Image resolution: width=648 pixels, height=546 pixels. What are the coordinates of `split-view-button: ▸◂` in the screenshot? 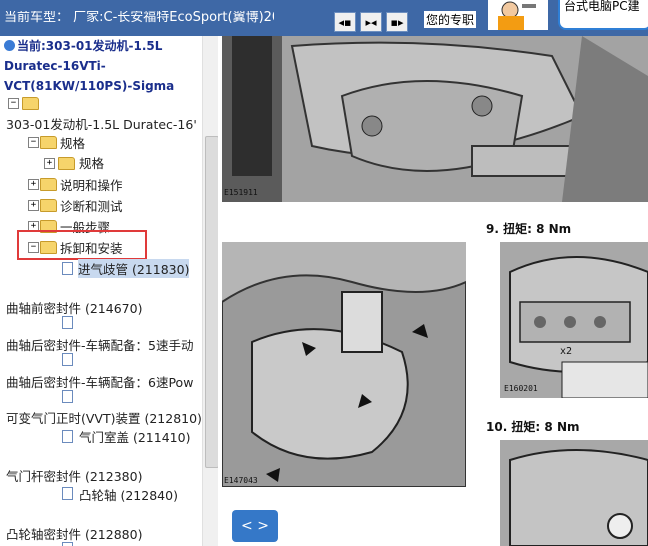 It's located at (371, 22).